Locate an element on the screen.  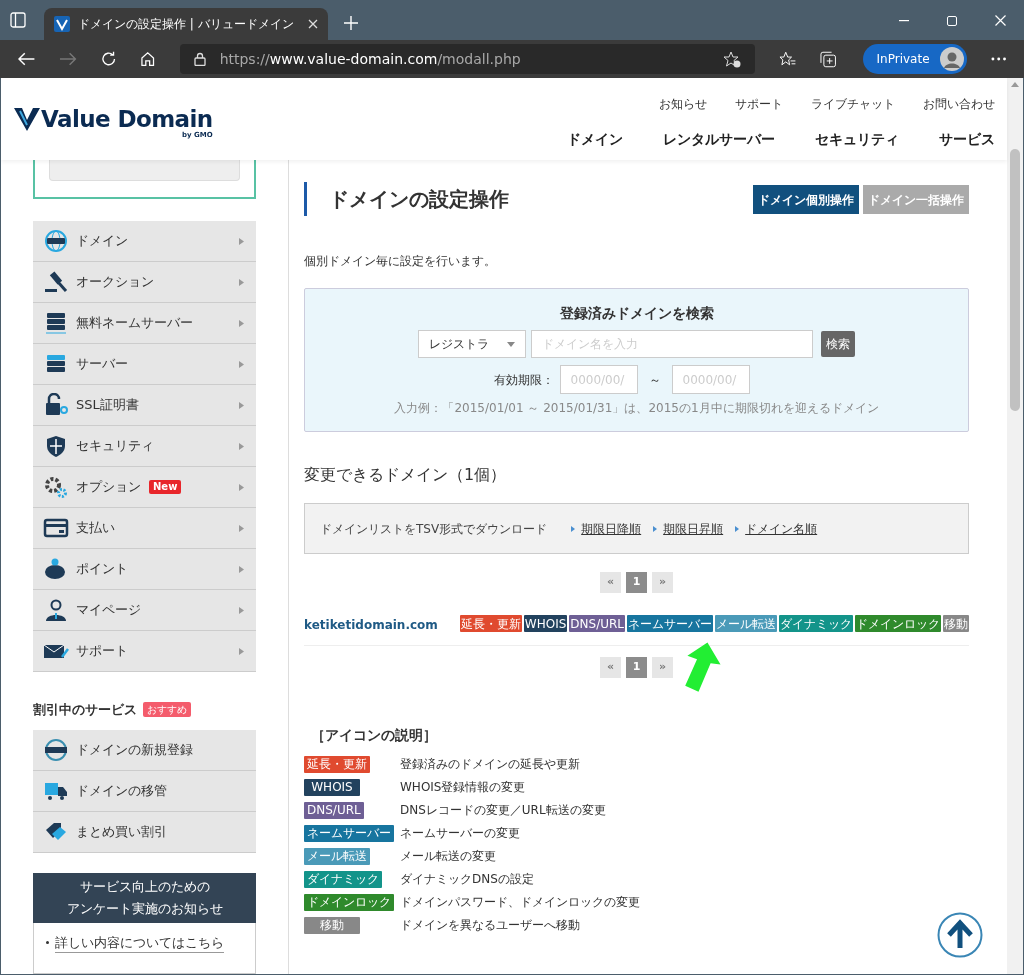
gavel-icon is located at coordinates (56, 282).